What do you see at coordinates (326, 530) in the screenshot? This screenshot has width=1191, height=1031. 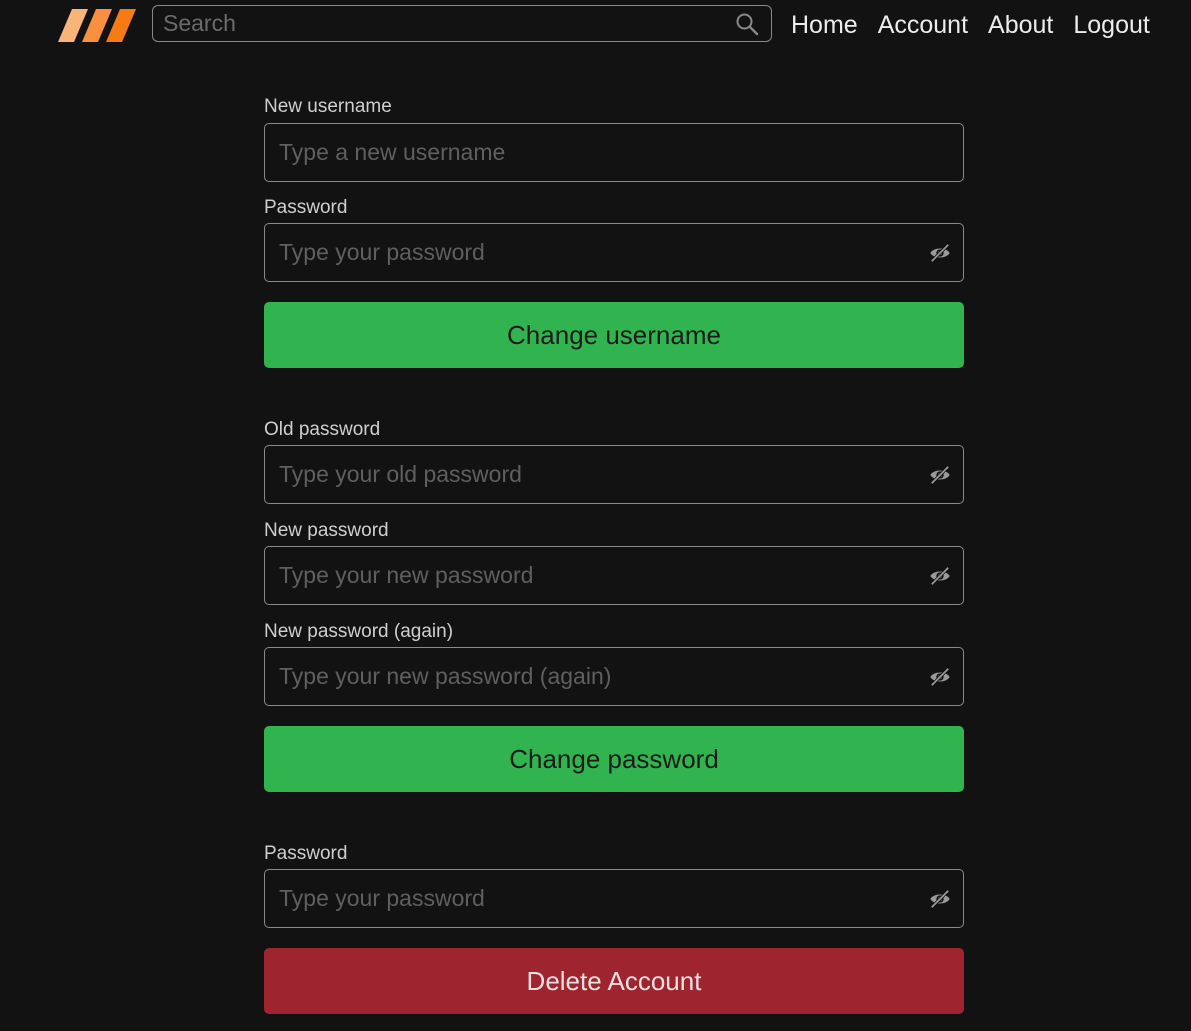 I see `new-password-label: New password` at bounding box center [326, 530].